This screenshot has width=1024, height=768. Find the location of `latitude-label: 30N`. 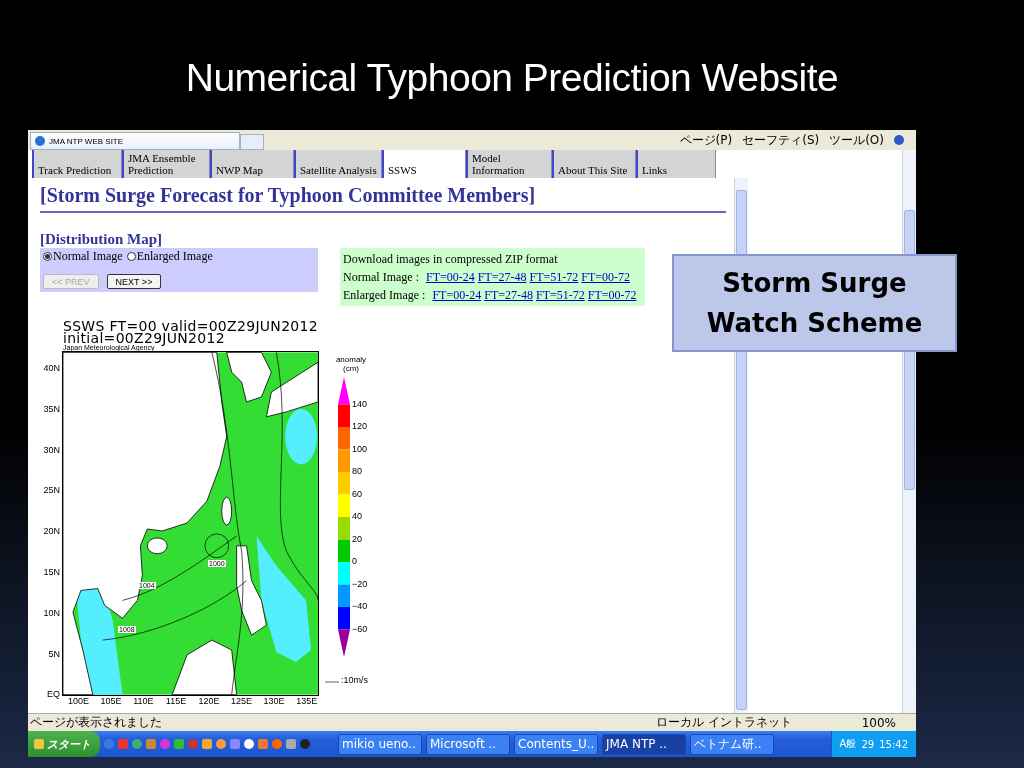

latitude-label: 30N is located at coordinates (51, 449).